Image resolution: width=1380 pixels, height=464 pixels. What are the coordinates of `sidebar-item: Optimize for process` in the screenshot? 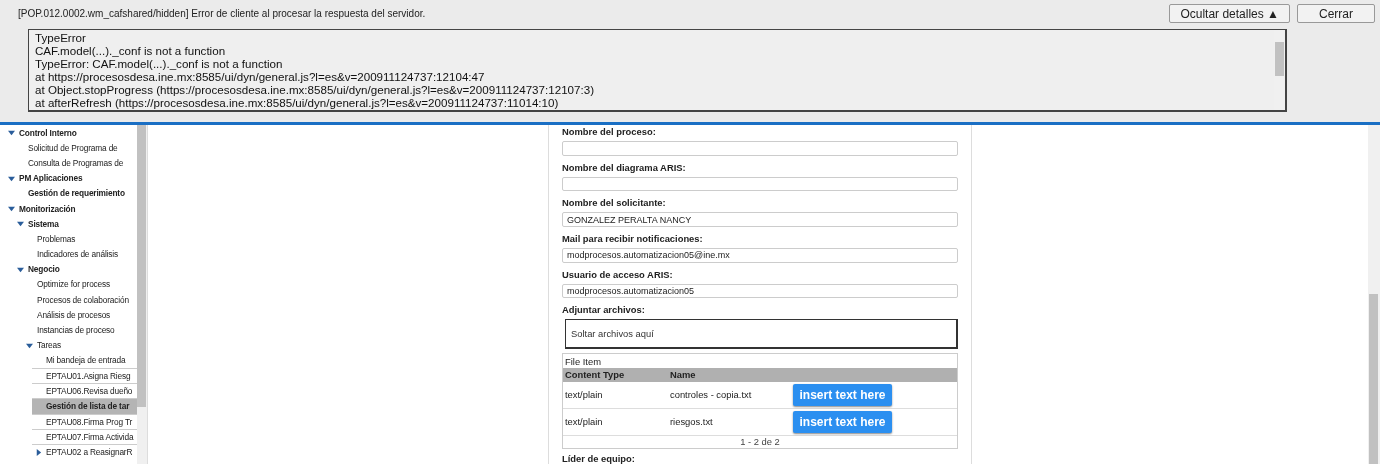 It's located at (68, 284).